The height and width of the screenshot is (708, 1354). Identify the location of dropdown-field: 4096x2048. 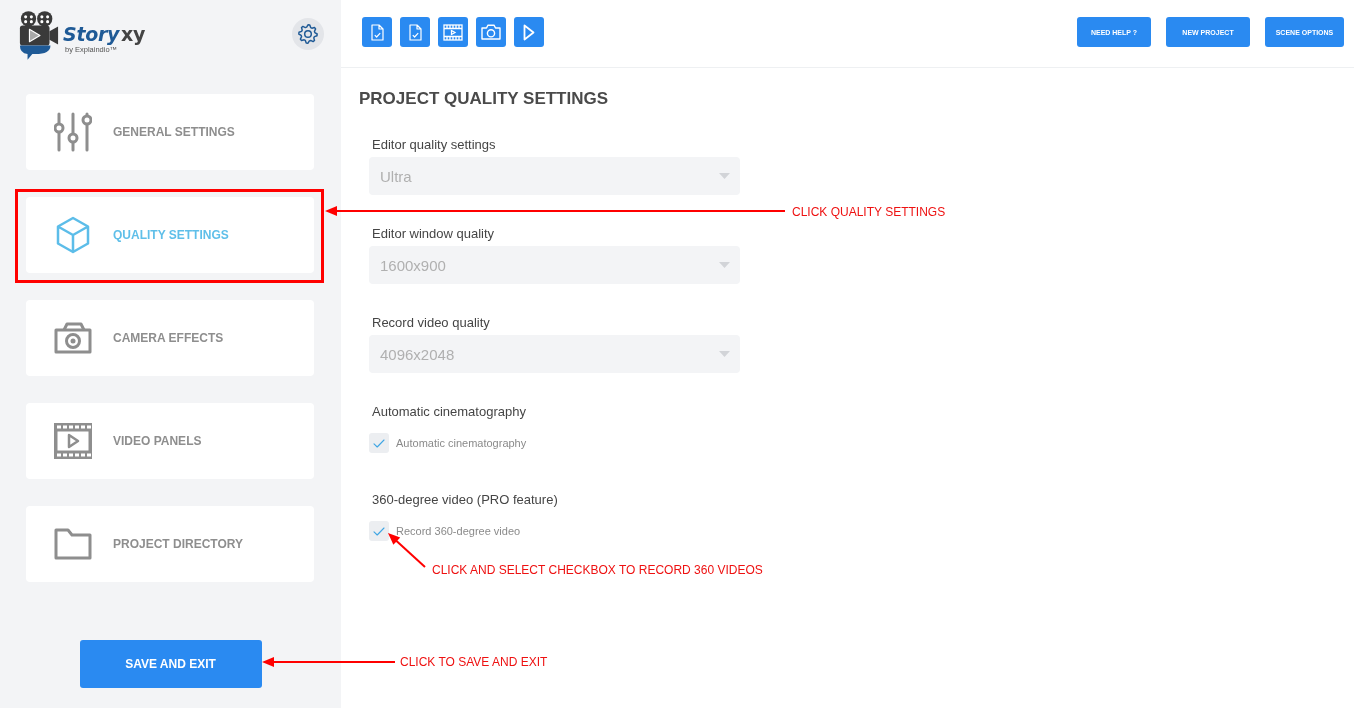
(554, 354).